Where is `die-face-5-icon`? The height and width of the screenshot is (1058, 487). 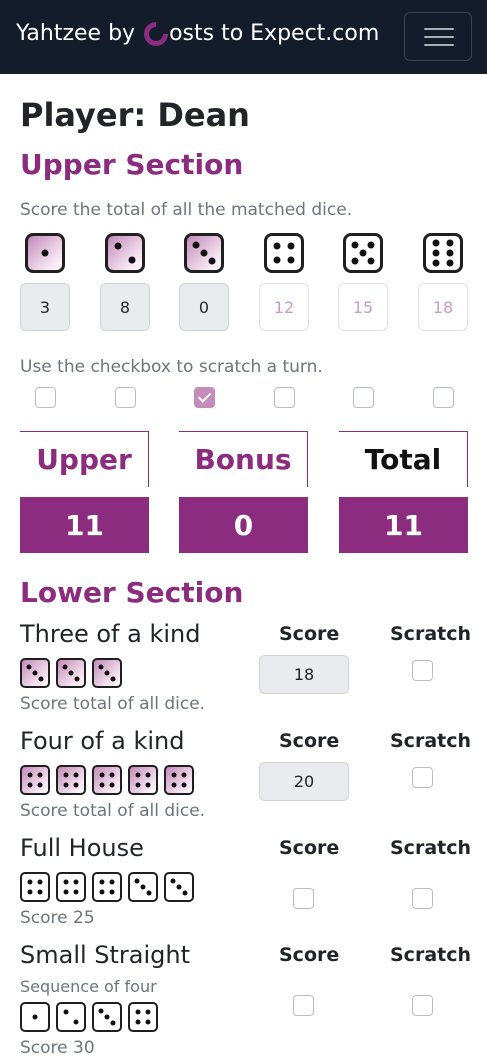 die-face-5-icon is located at coordinates (363, 253).